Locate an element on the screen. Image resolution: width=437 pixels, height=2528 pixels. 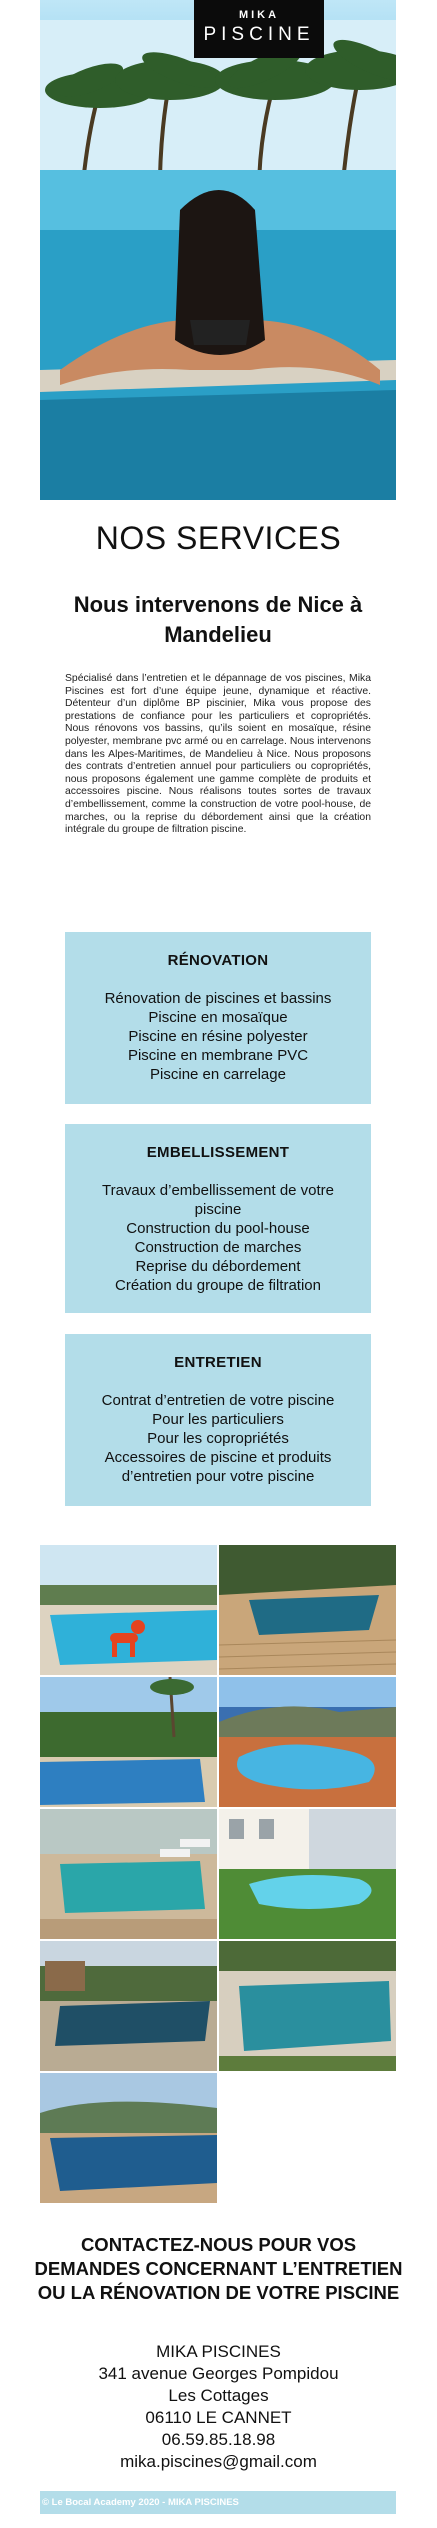
list-item: Contrat d’entretien de votre piscine is located at coordinates (218, 1400).